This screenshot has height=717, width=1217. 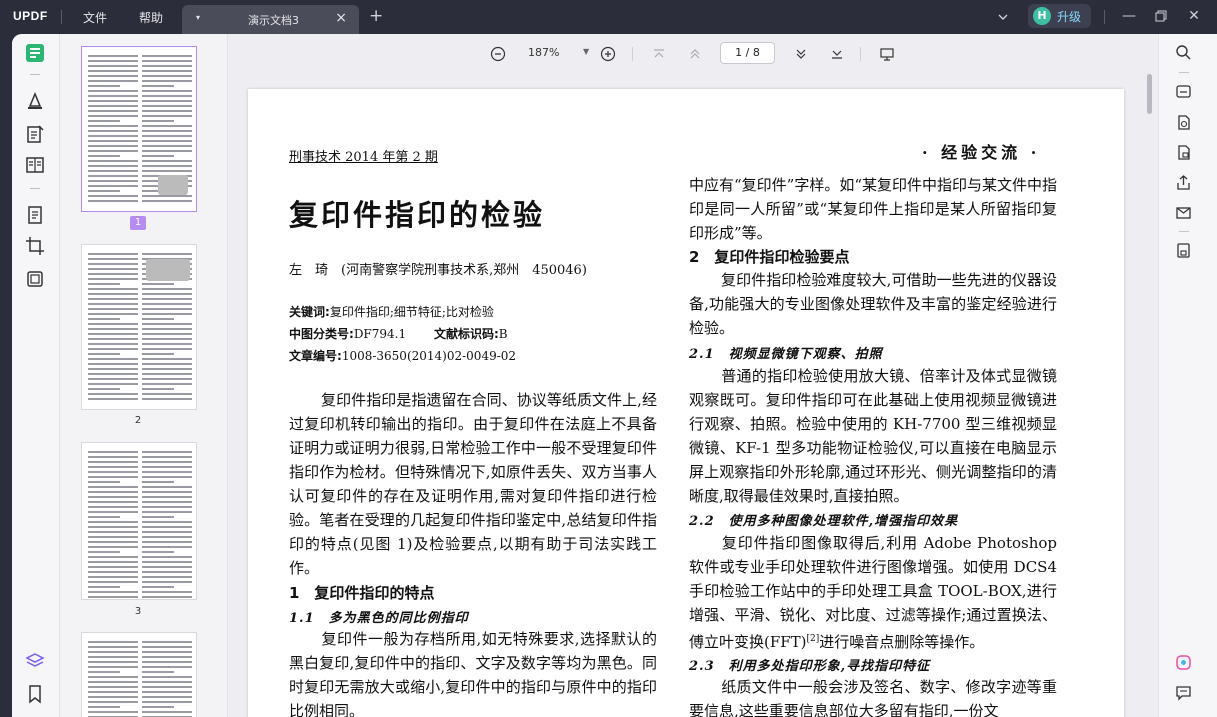 What do you see at coordinates (95, 17) in the screenshot?
I see `menu-file: 文件` at bounding box center [95, 17].